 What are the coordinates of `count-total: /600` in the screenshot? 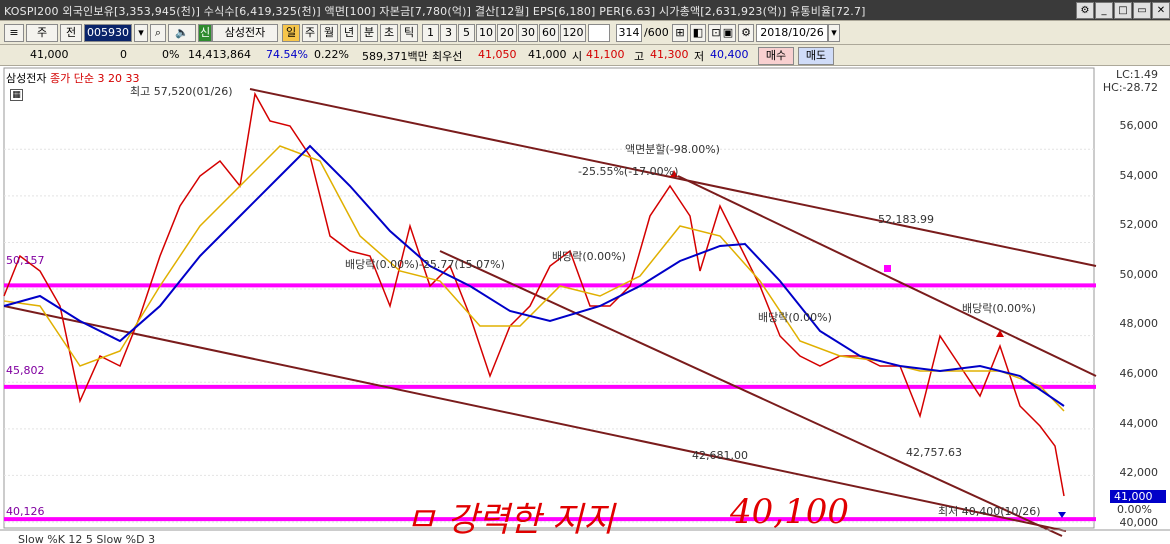 It's located at (656, 32).